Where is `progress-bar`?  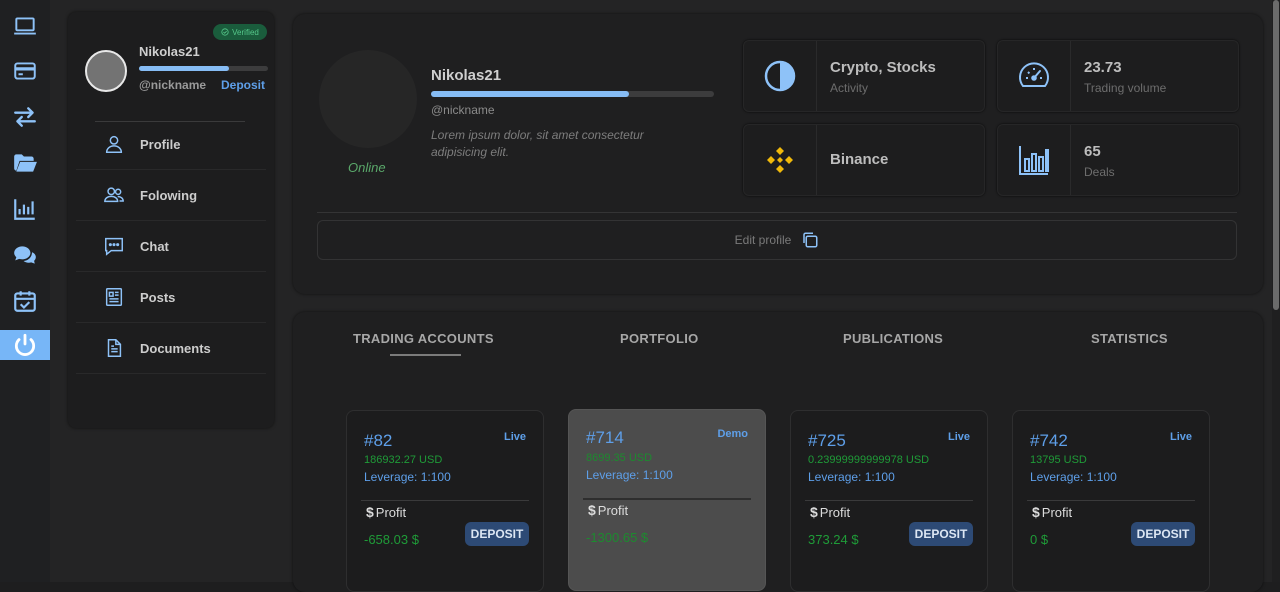 progress-bar is located at coordinates (203, 68).